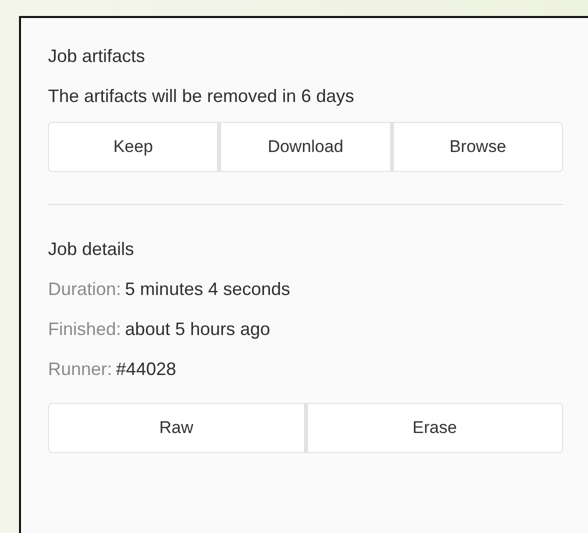 The height and width of the screenshot is (533, 588). I want to click on action-button: Erase, so click(433, 428).